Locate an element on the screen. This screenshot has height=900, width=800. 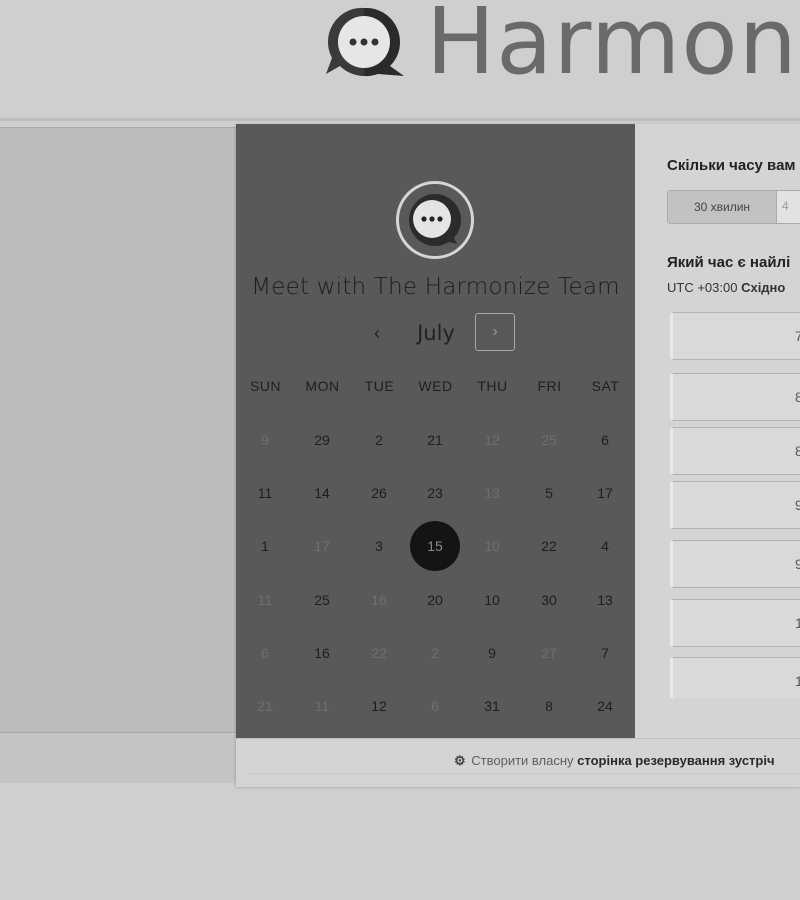
weekday-sat: SAT is located at coordinates (605, 386).